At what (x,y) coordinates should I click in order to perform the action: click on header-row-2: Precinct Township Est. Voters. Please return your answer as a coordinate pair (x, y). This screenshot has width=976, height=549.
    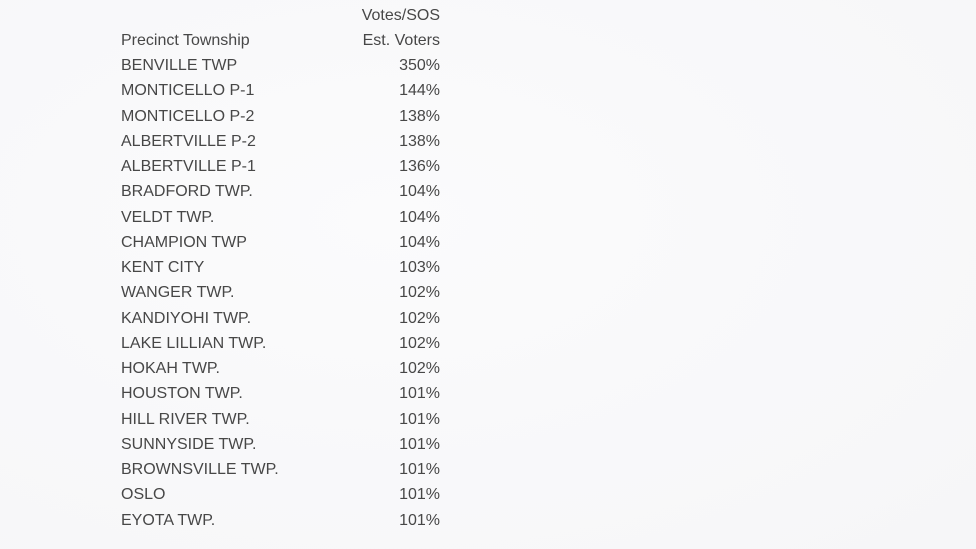
    Looking at the image, I should click on (283, 40).